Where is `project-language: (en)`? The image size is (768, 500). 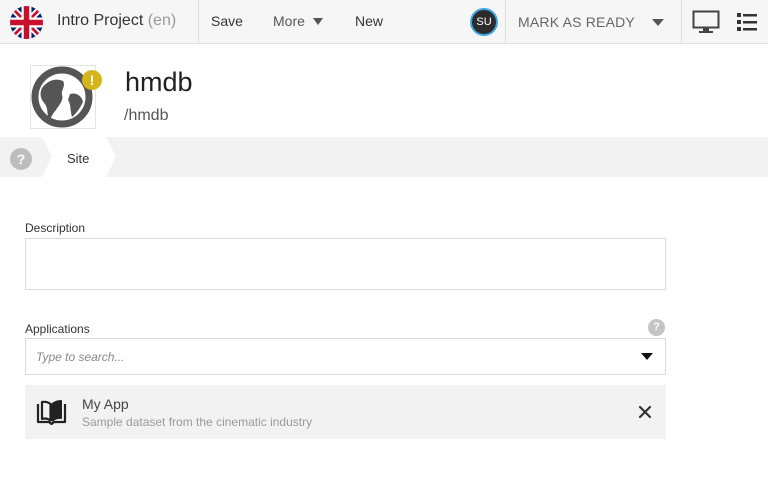 project-language: (en) is located at coordinates (162, 20).